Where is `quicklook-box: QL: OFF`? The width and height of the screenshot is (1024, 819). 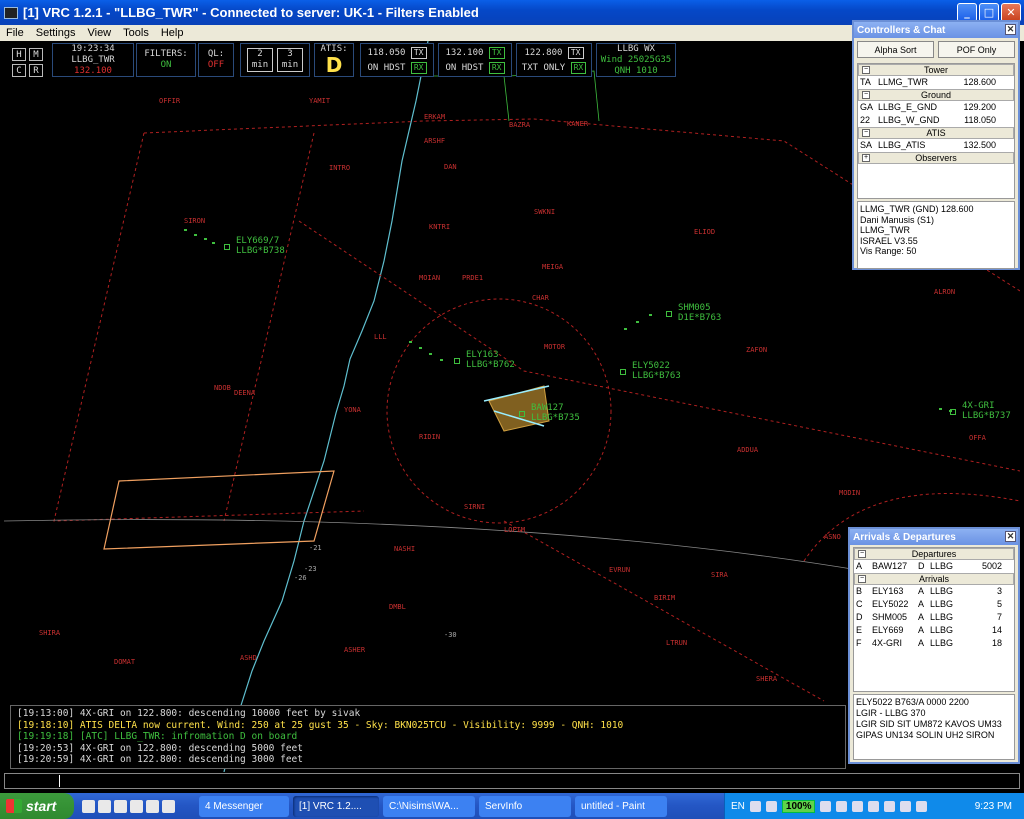 quicklook-box: QL: OFF is located at coordinates (216, 60).